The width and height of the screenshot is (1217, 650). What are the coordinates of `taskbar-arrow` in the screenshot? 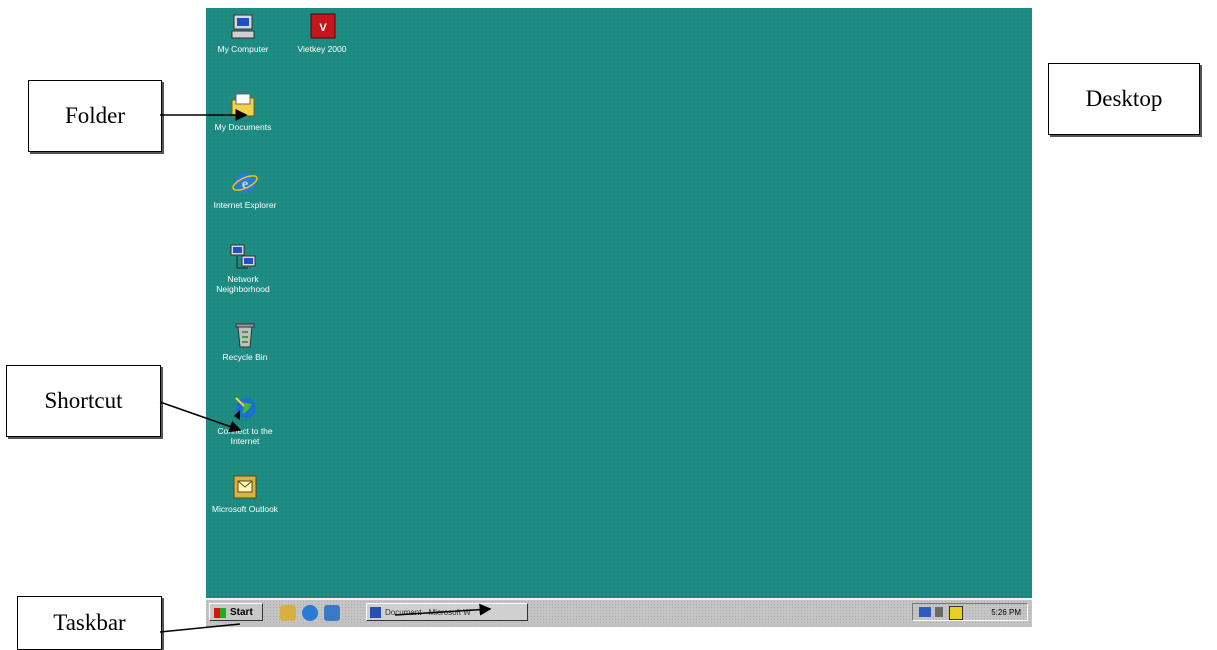 It's located at (200, 628).